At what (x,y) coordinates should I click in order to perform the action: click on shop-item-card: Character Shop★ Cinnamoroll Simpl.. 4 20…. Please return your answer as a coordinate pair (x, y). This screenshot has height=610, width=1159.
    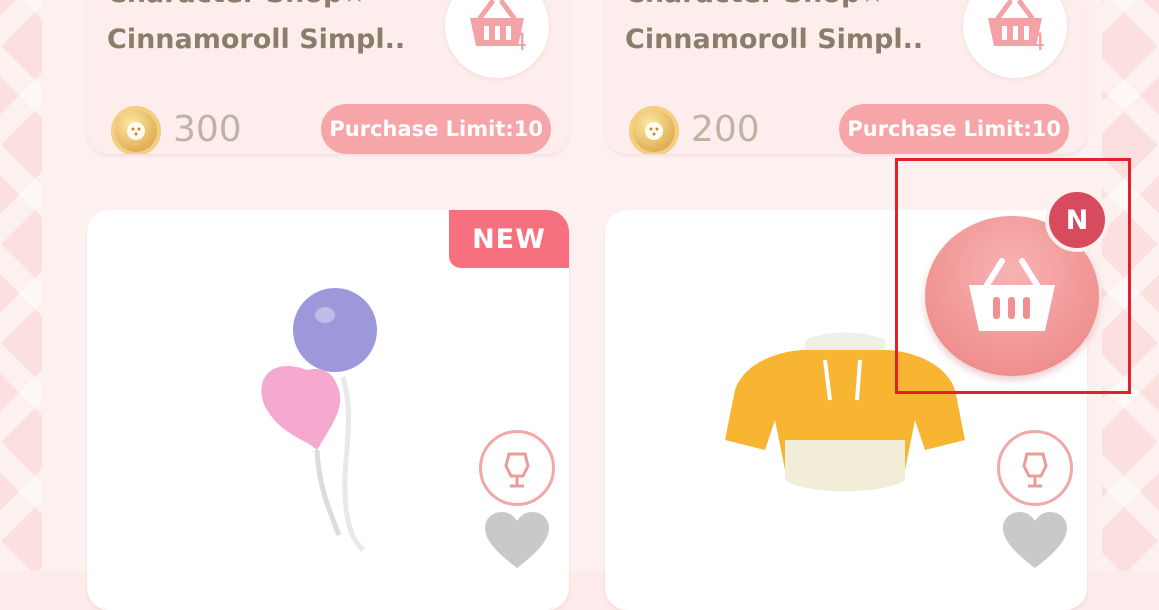
    Looking at the image, I should click on (846, 77).